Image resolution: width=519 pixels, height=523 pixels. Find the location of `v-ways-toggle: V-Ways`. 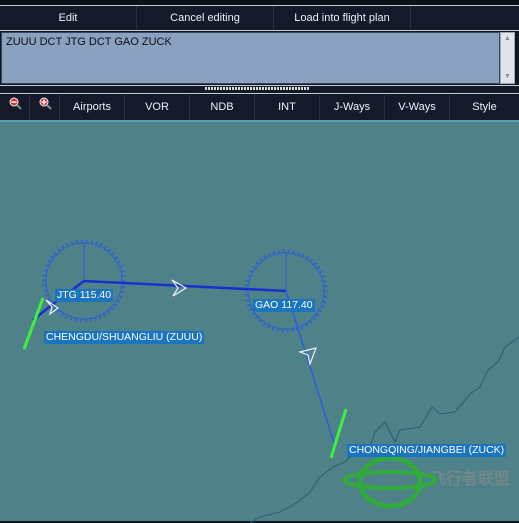

v-ways-toggle: V-Ways is located at coordinates (417, 107).